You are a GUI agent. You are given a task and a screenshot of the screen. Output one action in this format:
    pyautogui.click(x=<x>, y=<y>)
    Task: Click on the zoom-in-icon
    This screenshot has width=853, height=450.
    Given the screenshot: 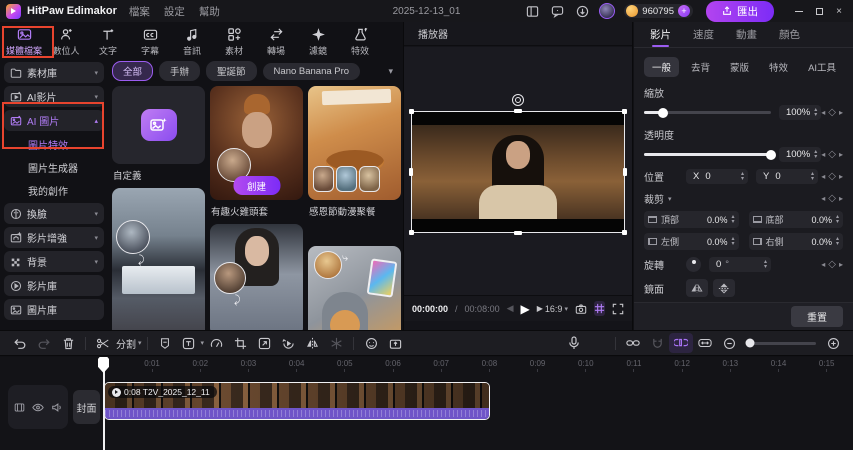 What is the action you would take?
    pyautogui.click(x=833, y=343)
    